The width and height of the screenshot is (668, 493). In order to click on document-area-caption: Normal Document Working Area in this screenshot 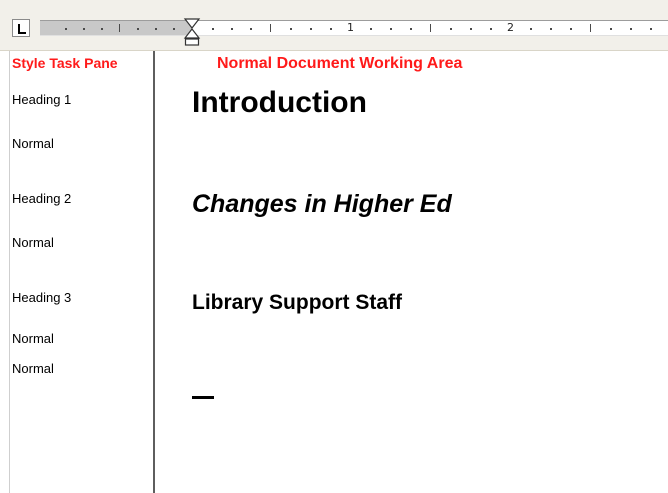, I will do `click(340, 63)`.